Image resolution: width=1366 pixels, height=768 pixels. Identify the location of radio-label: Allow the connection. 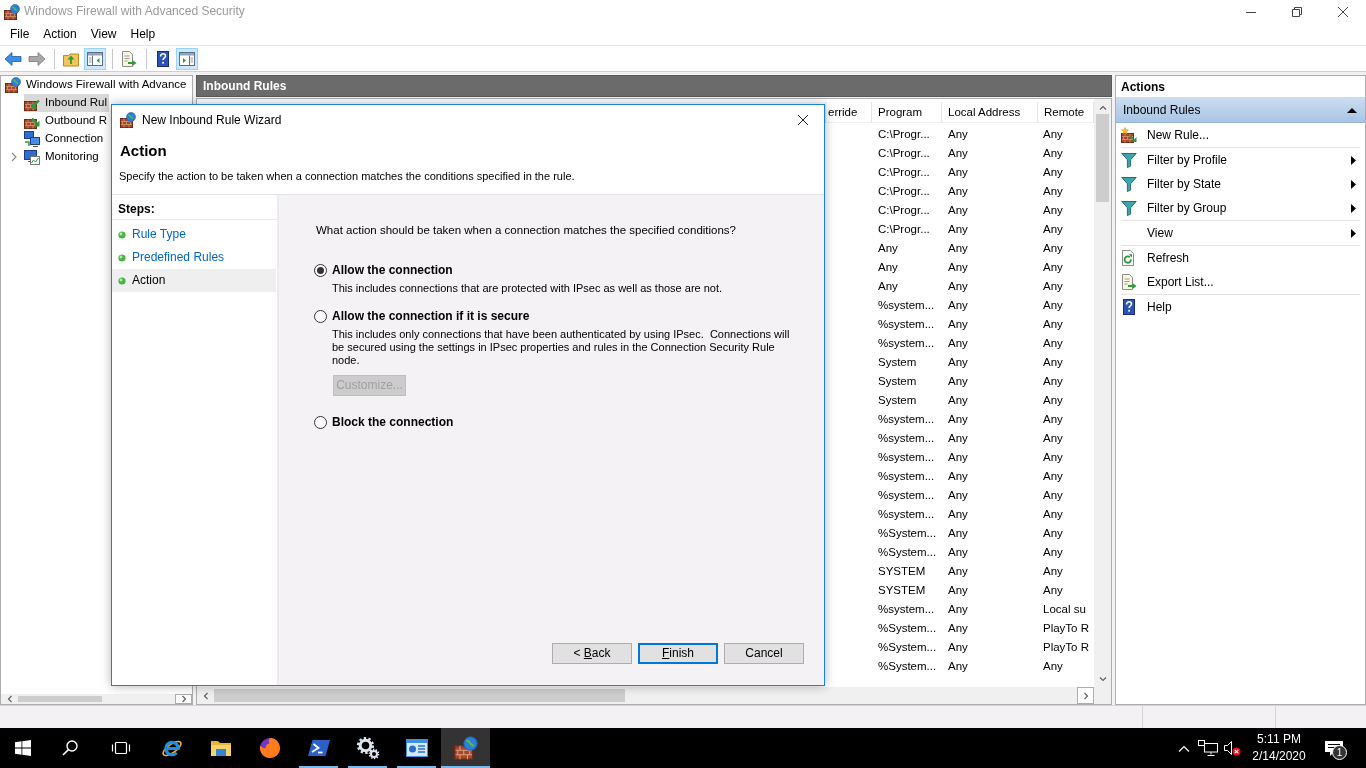
(392, 270).